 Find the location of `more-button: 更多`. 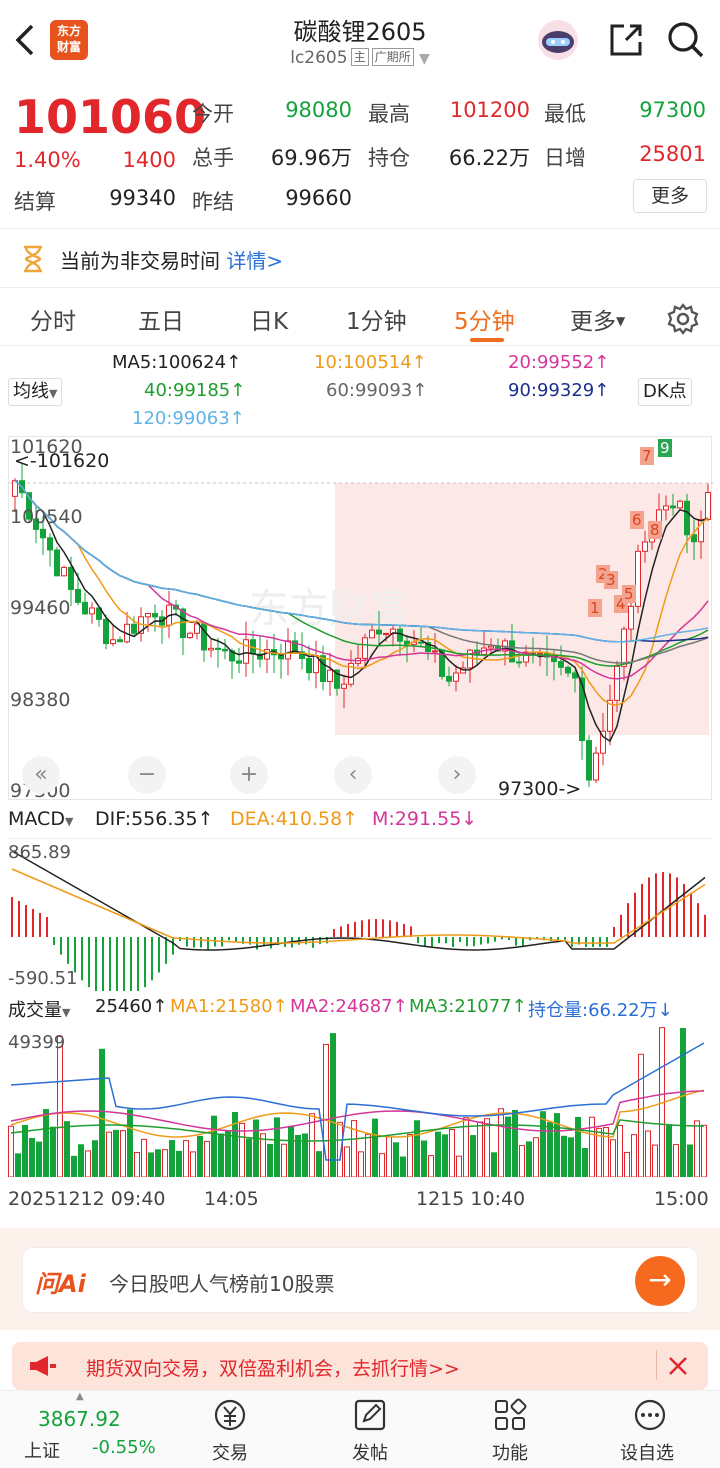

more-button: 更多 is located at coordinates (670, 196).